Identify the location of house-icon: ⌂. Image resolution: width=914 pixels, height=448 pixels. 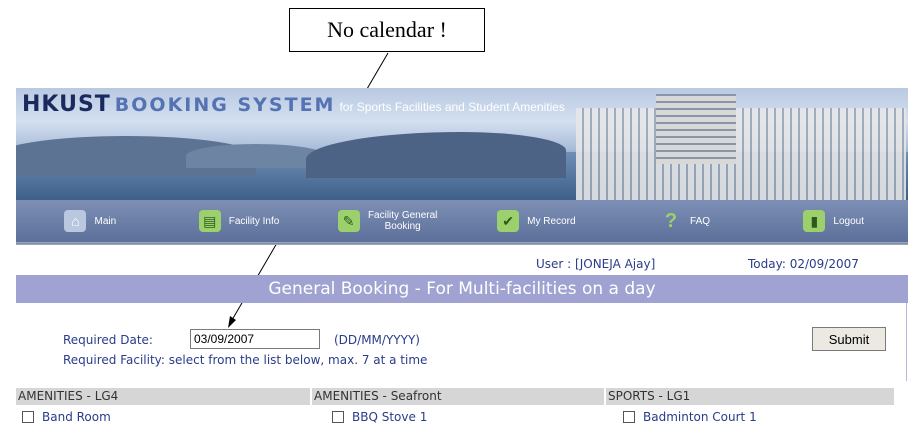
(75, 221).